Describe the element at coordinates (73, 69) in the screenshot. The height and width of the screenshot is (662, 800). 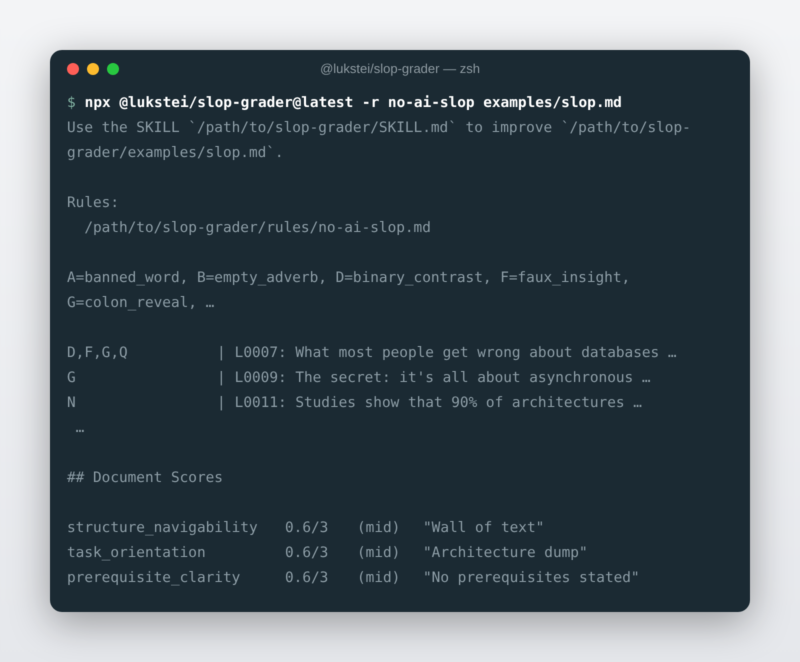
I see `close-button` at that location.